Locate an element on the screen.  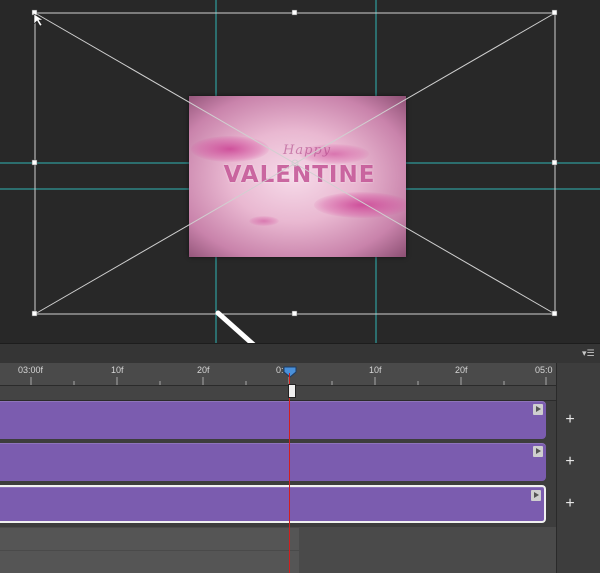
ruler-label: 03:00f is located at coordinates (31, 370).